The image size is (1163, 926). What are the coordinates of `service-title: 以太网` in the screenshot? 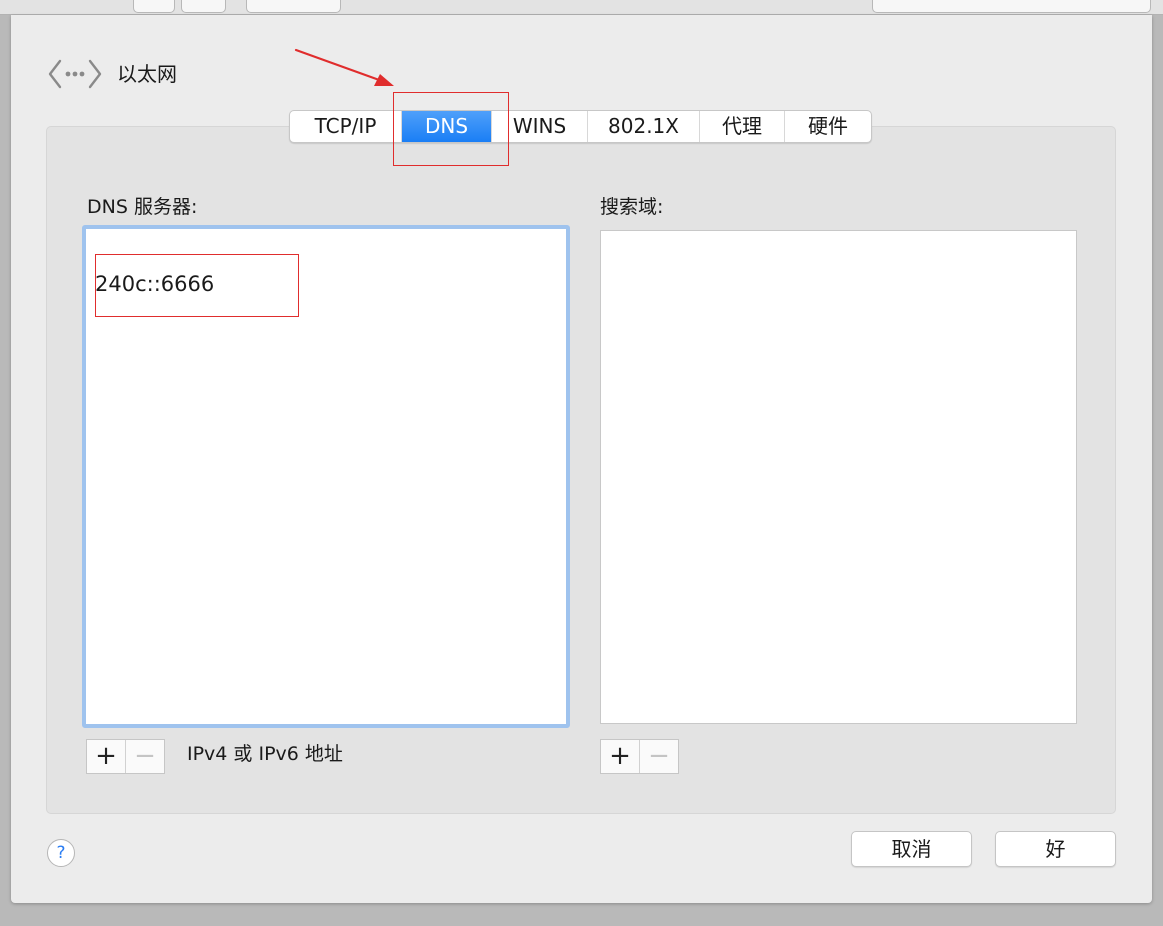 It's located at (147, 74).